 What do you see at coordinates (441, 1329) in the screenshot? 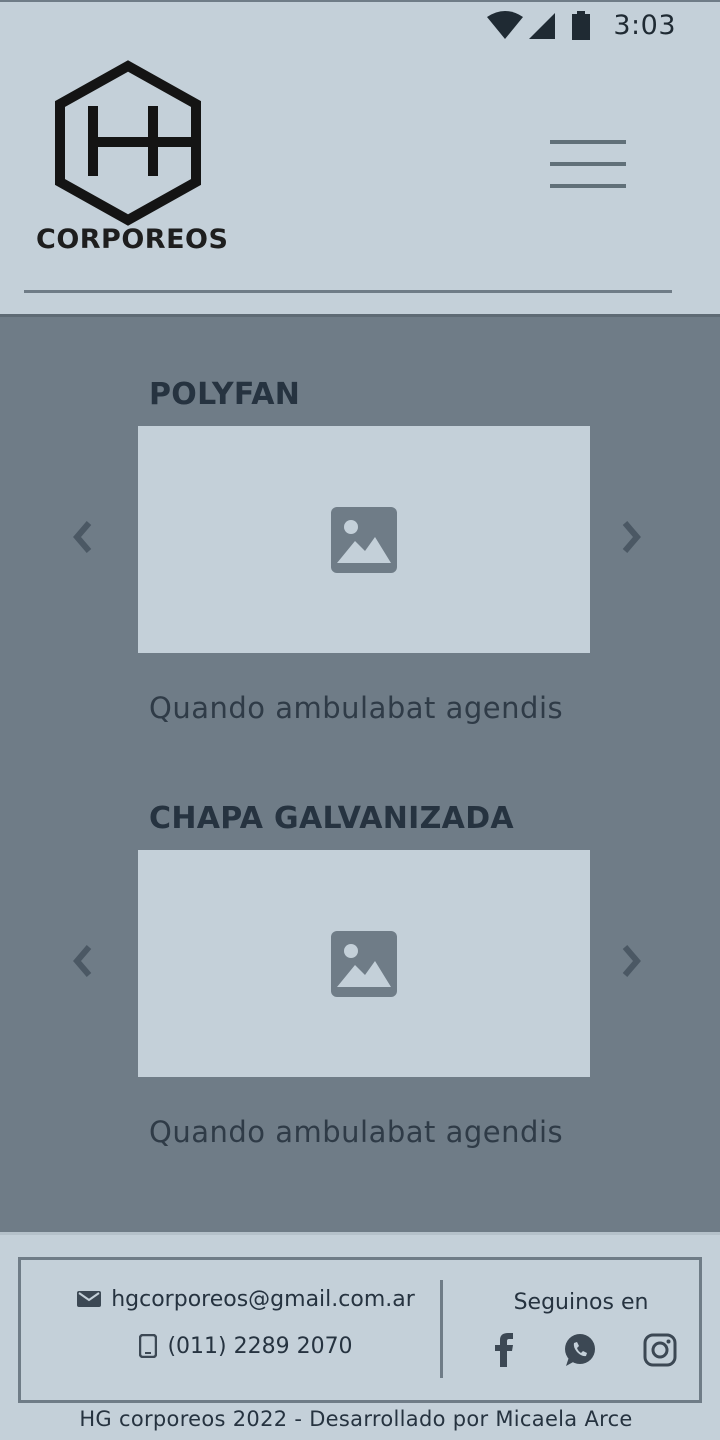
I see `footer-divider` at bounding box center [441, 1329].